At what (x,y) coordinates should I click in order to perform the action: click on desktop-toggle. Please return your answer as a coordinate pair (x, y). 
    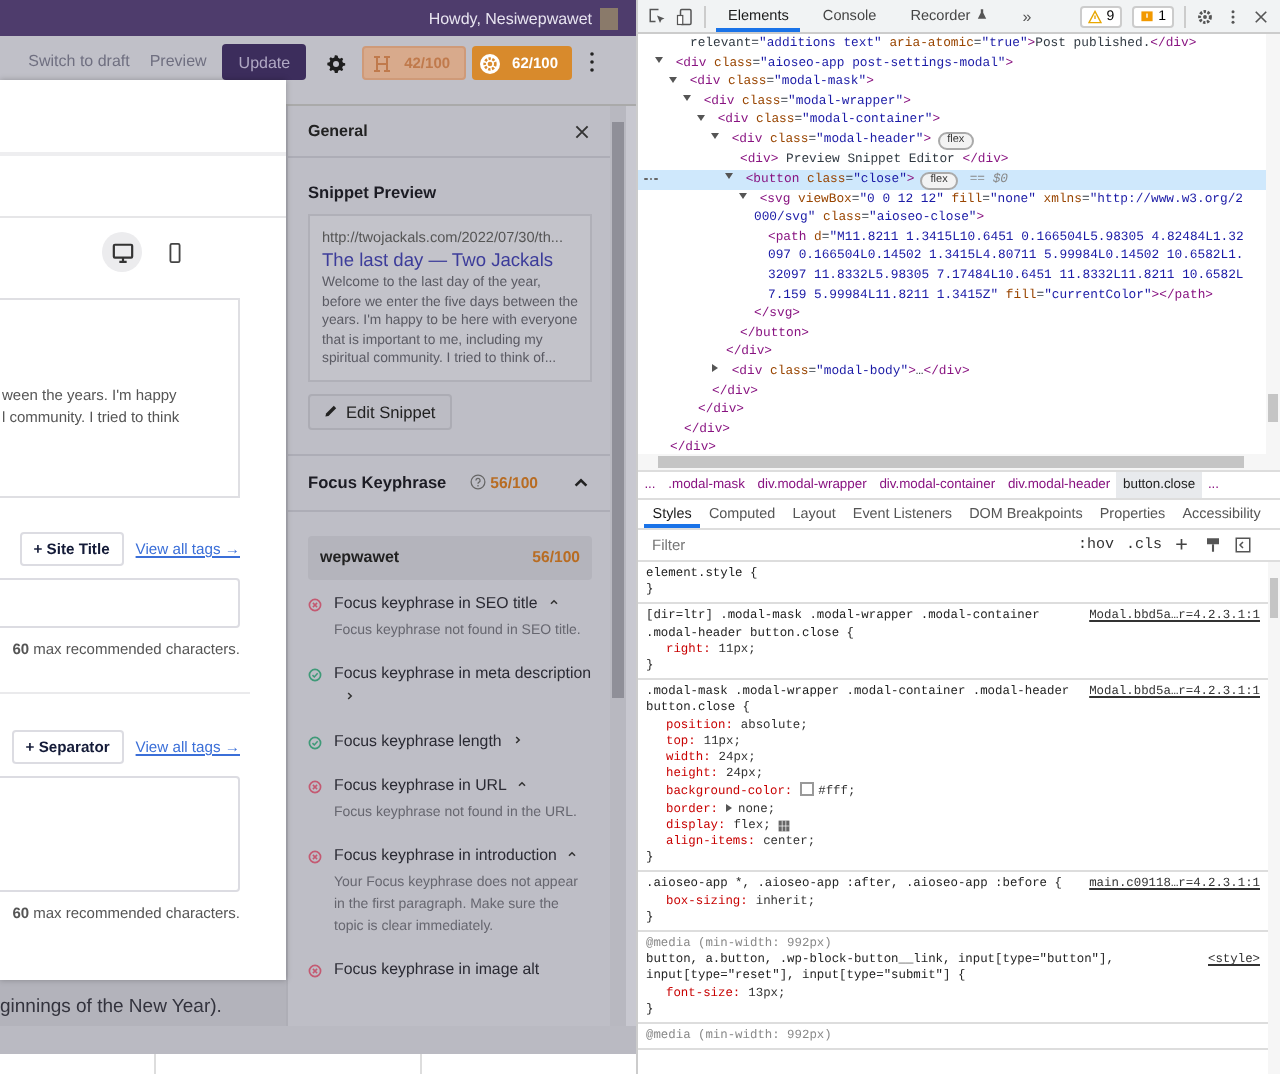
    Looking at the image, I should click on (122, 252).